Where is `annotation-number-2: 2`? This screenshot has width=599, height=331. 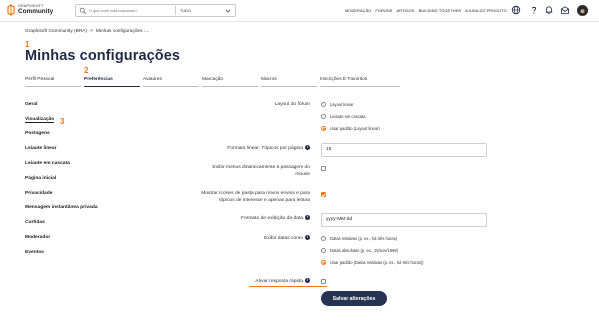
annotation-number-2: 2 is located at coordinates (86, 70).